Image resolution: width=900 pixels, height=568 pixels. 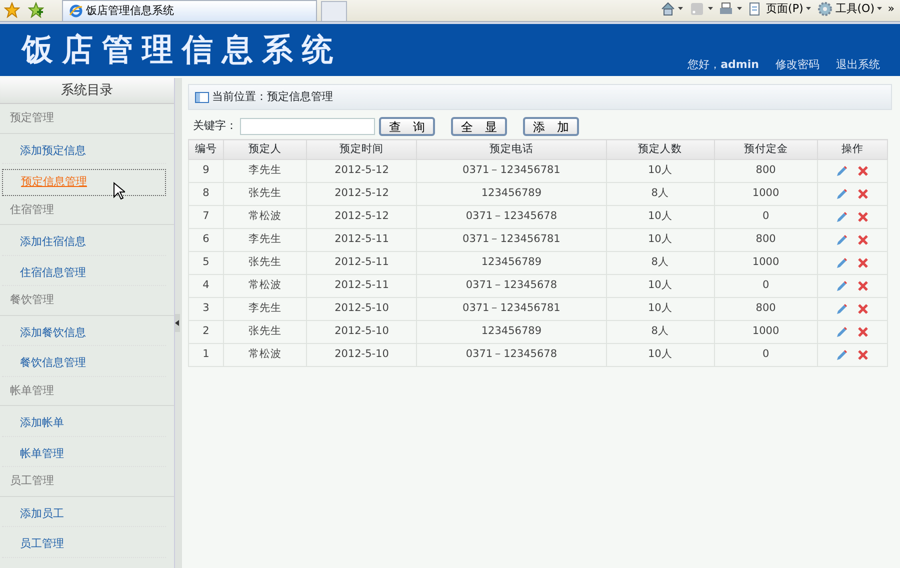 I want to click on home-icon, so click(x=668, y=8).